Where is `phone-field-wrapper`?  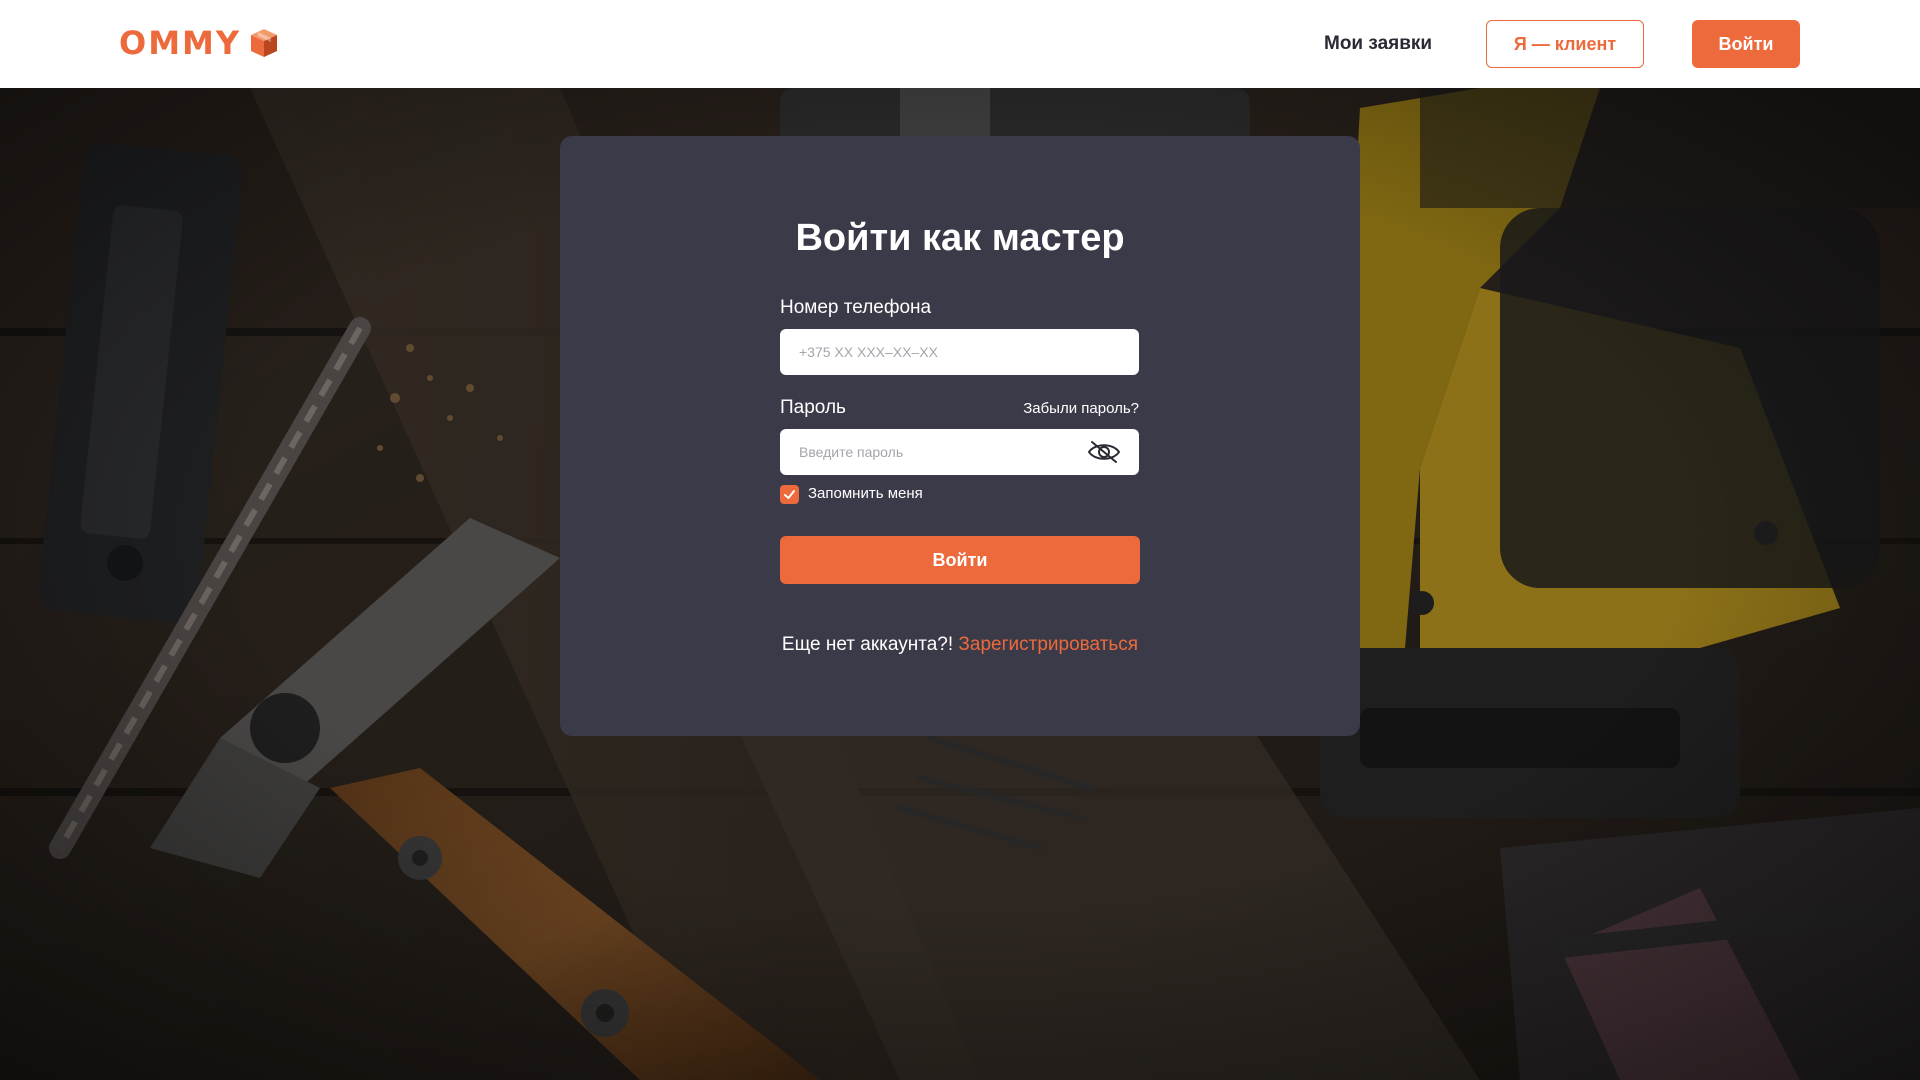
phone-field-wrapper is located at coordinates (959, 352).